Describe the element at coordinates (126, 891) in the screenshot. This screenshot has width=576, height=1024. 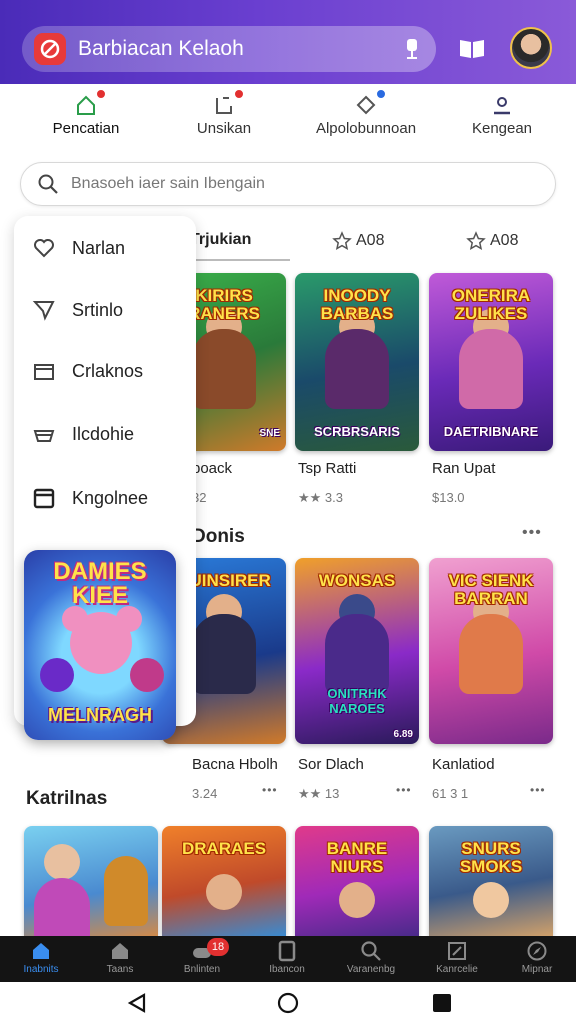
I see `pet-character` at that location.